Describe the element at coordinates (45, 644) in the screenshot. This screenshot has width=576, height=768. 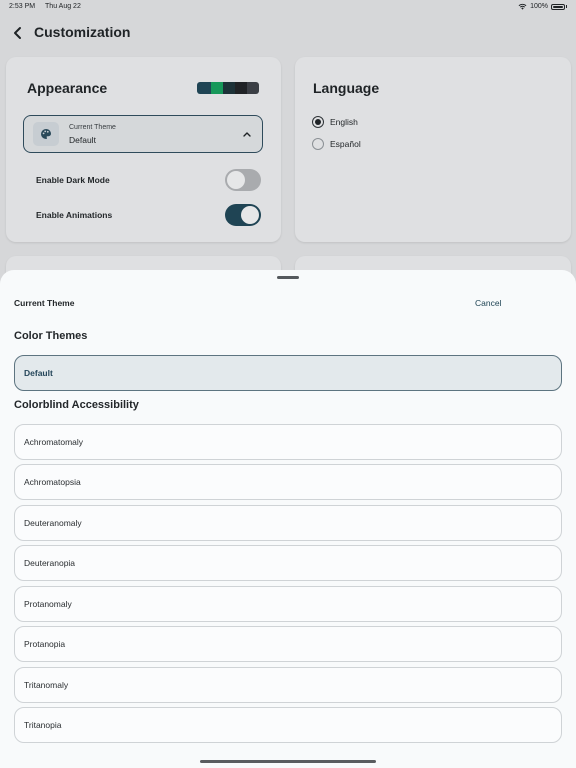
I see `theme-option-label: Protanopia` at that location.